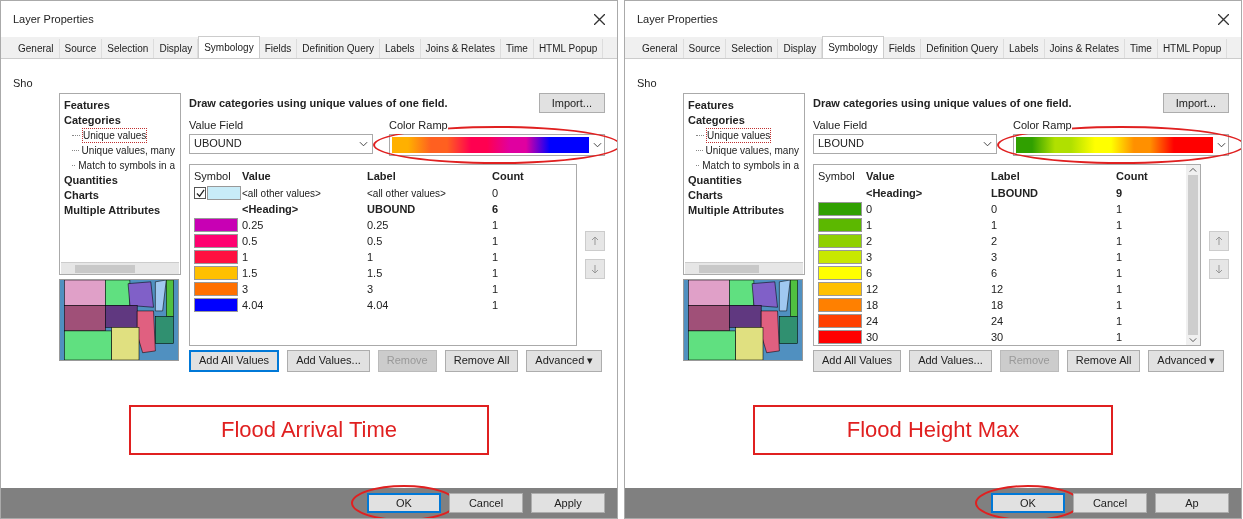  Describe the element at coordinates (1193, 339) in the screenshot. I see `scroll-down-icon` at that location.